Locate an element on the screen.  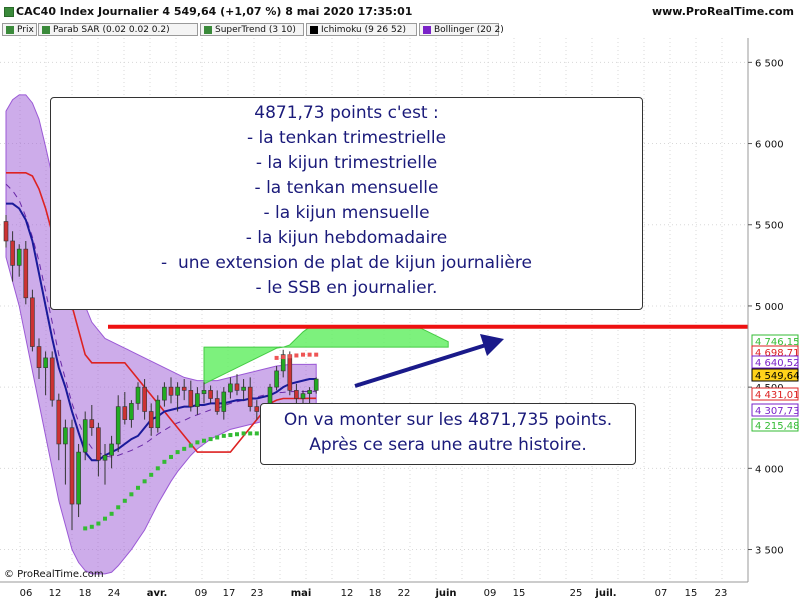
x-tick-label: avr. is located at coordinates (157, 593).